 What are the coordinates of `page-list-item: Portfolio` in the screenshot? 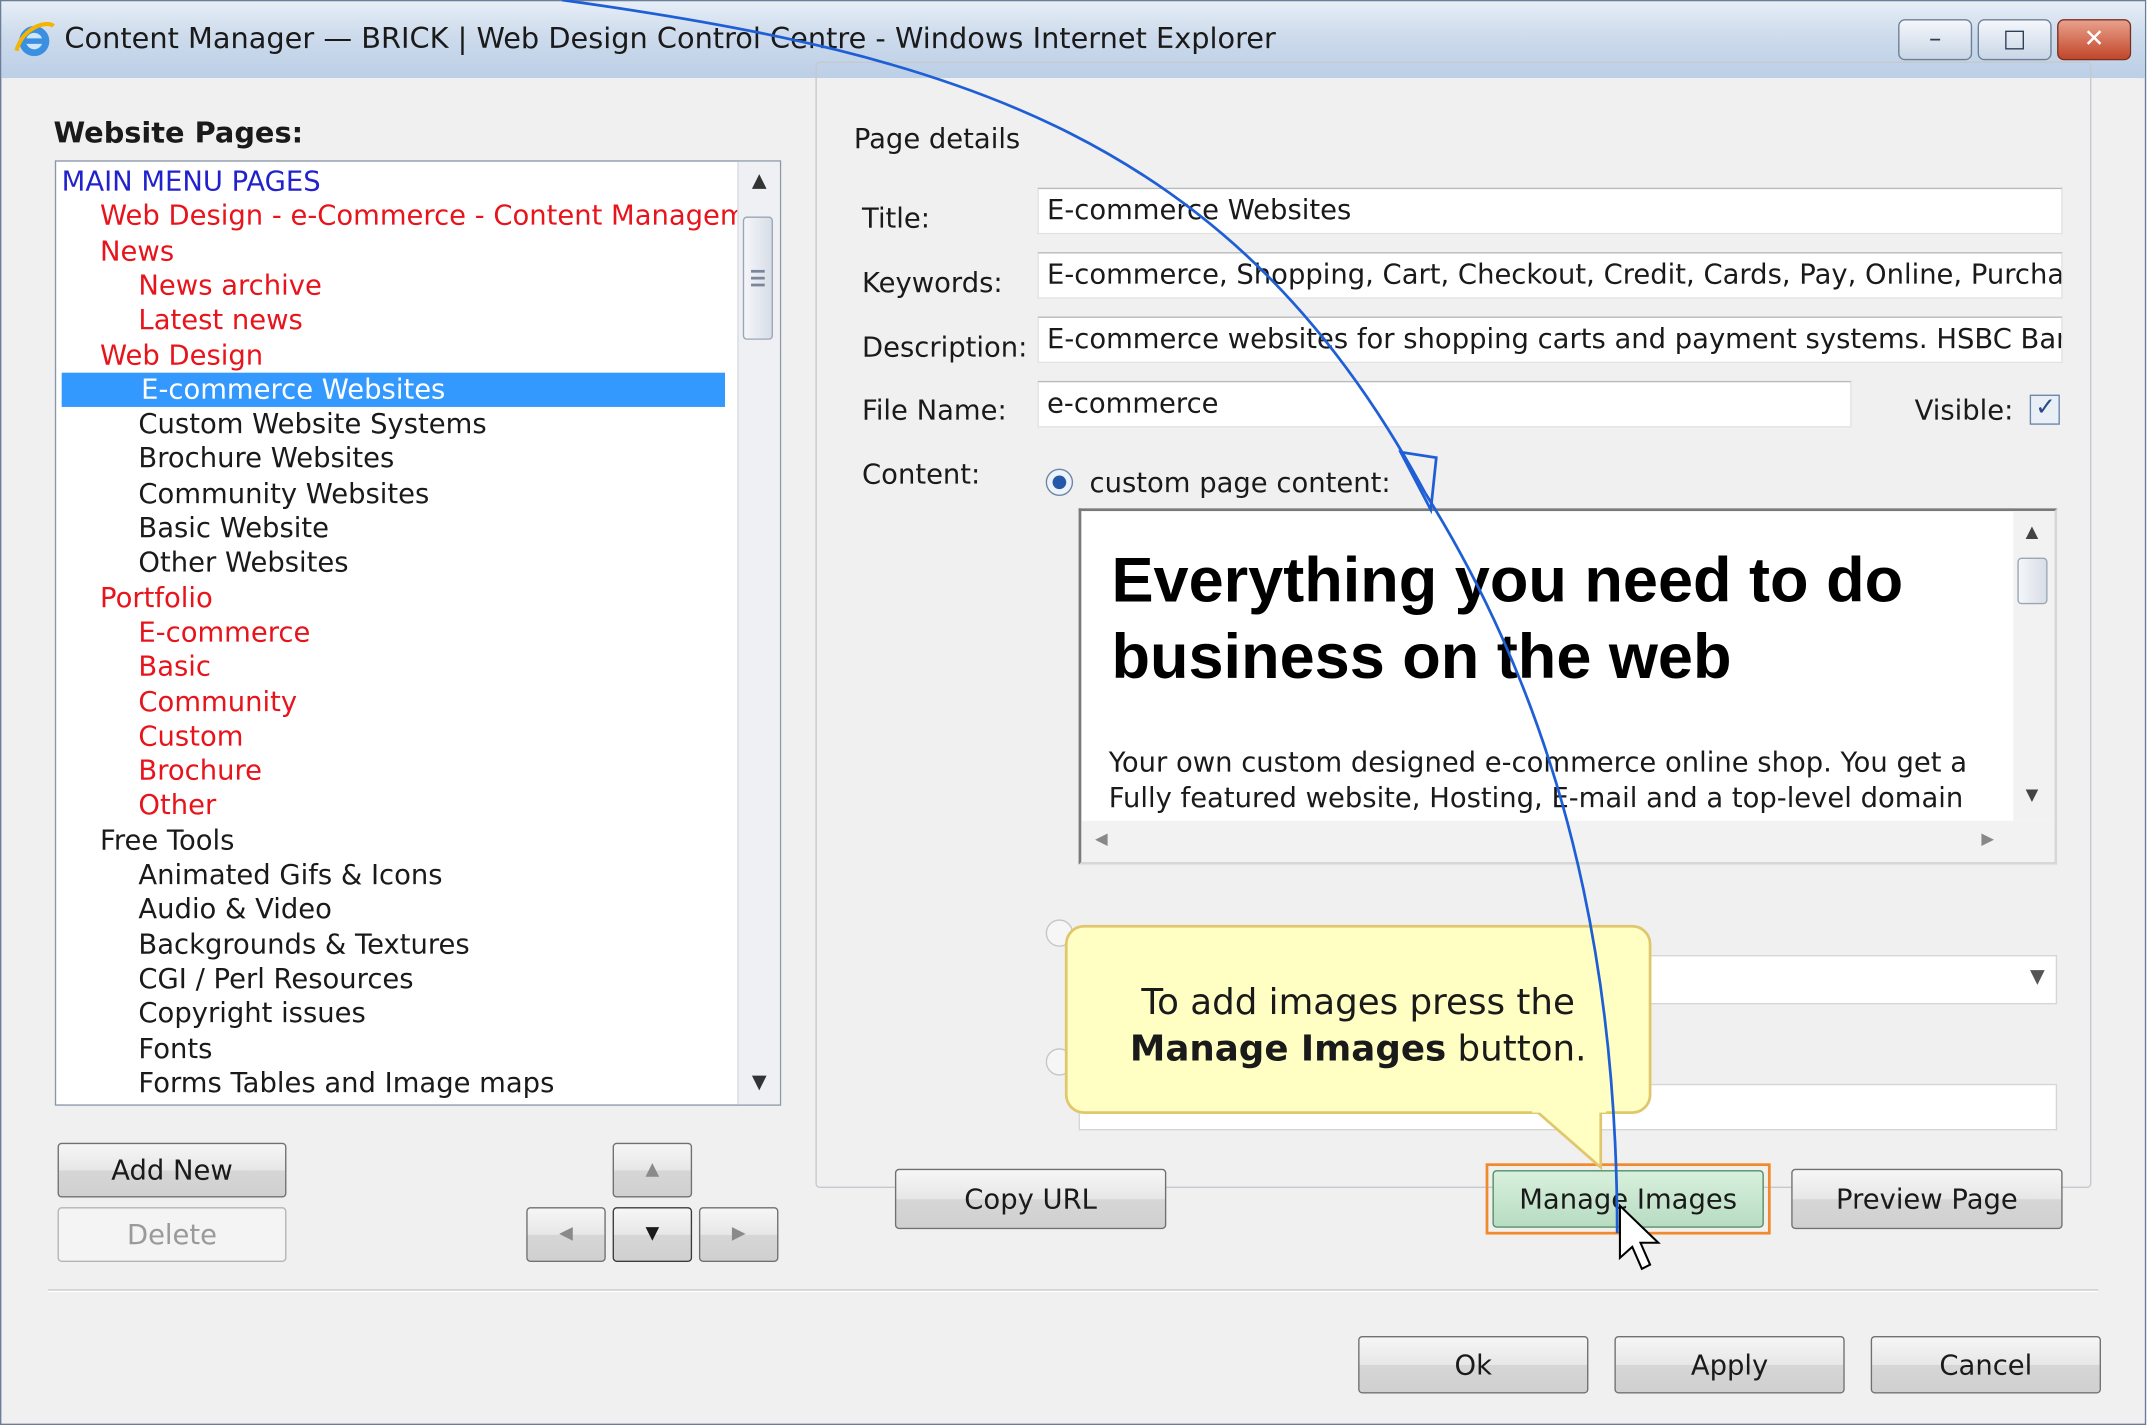 It's located at (156, 597).